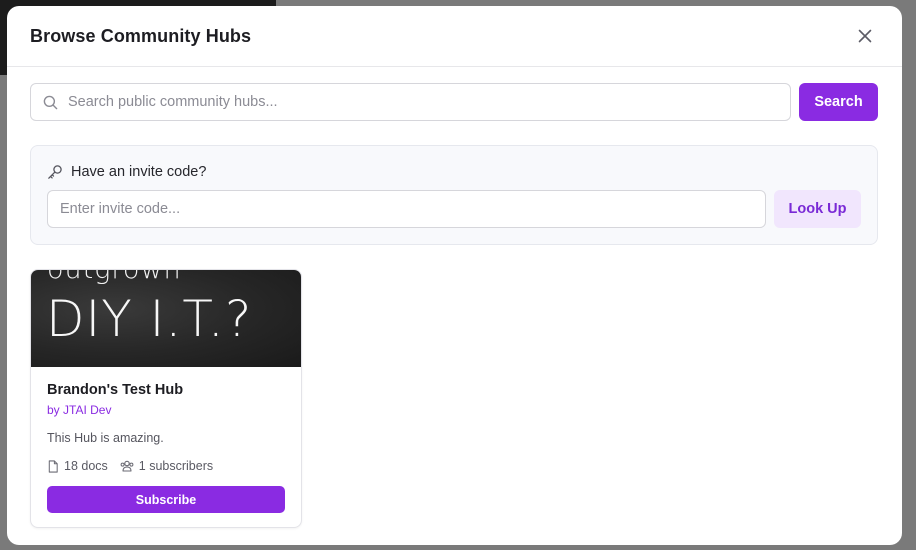 The height and width of the screenshot is (550, 916). What do you see at coordinates (149, 319) in the screenshot?
I see `banner-text-main: DIY I.T.?` at bounding box center [149, 319].